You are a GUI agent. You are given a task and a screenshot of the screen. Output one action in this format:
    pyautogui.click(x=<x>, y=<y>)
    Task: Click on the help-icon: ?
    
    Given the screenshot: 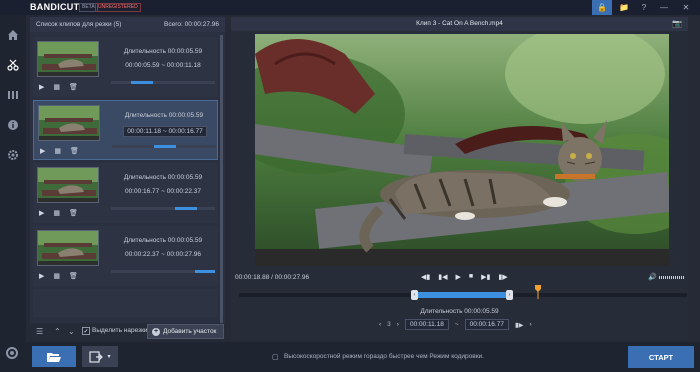 What is the action you would take?
    pyautogui.click(x=644, y=7)
    